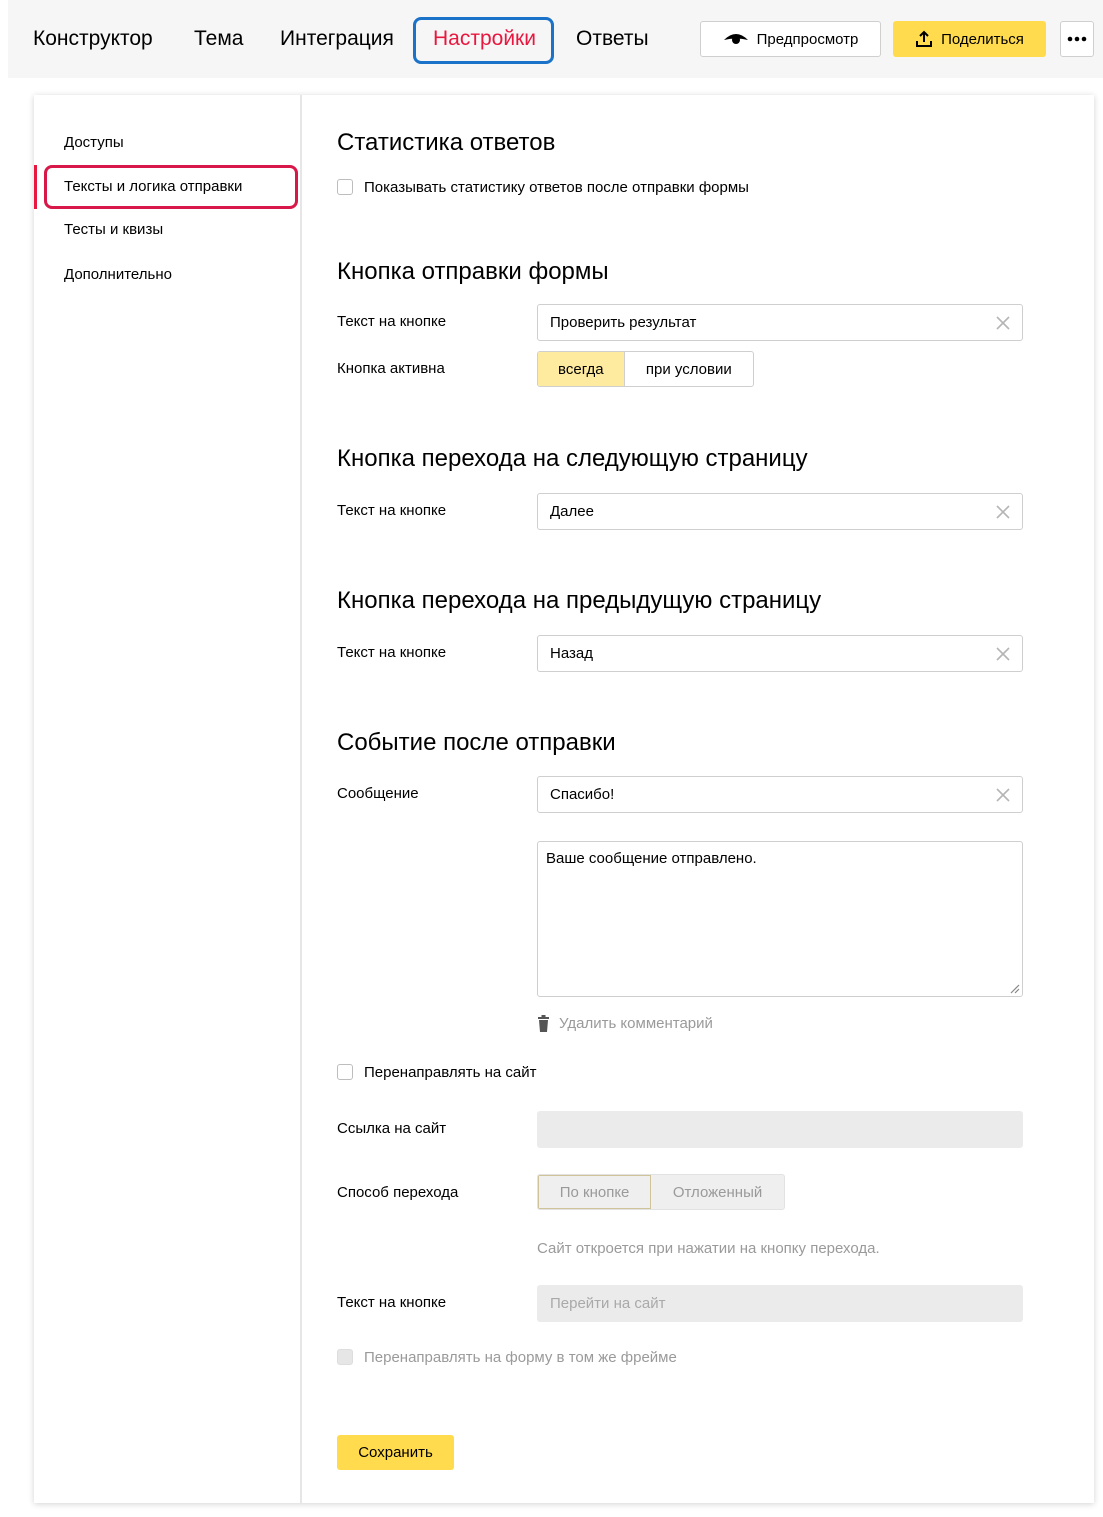  I want to click on submit-text-input: Проверить результат, so click(780, 322).